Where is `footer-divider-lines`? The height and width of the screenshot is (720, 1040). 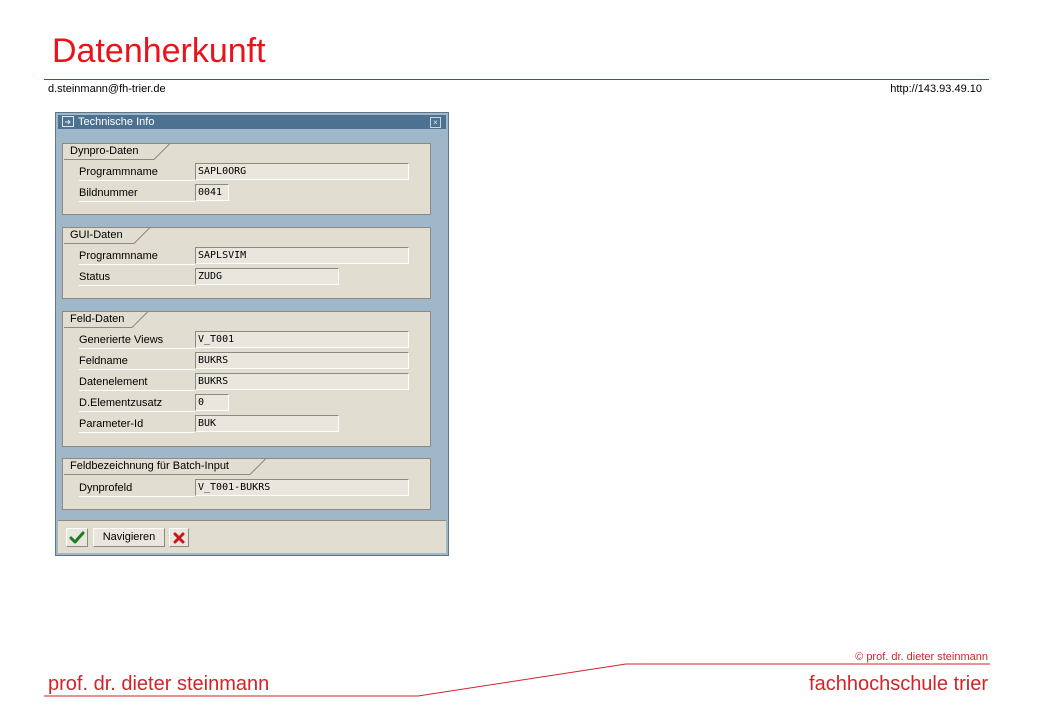 footer-divider-lines is located at coordinates (517, 680).